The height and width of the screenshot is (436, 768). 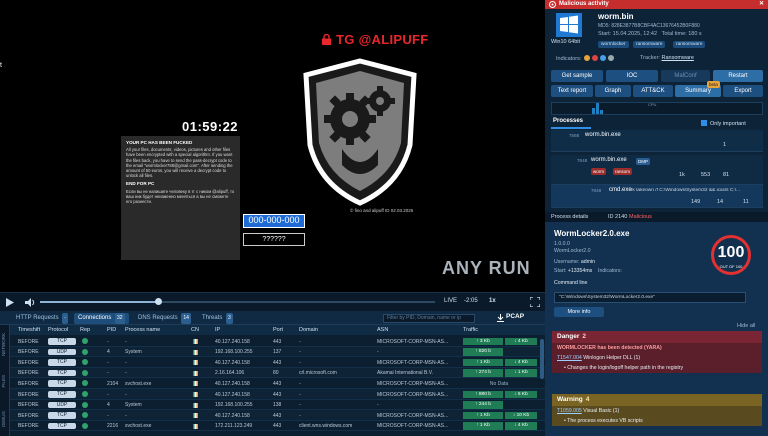 I want to click on tab-http-requests: HTTP Requests -, so click(x=42, y=318).